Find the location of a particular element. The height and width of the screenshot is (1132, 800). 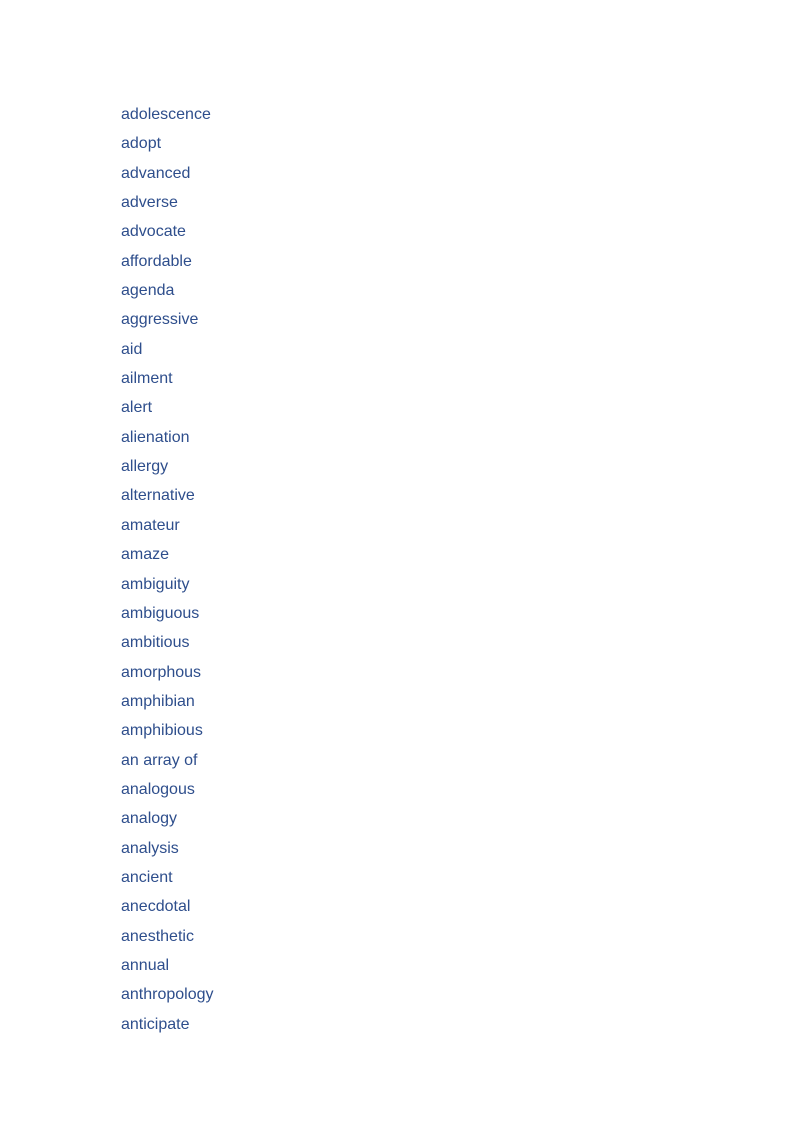

vocabulary-word: ancient is located at coordinates (147, 877).